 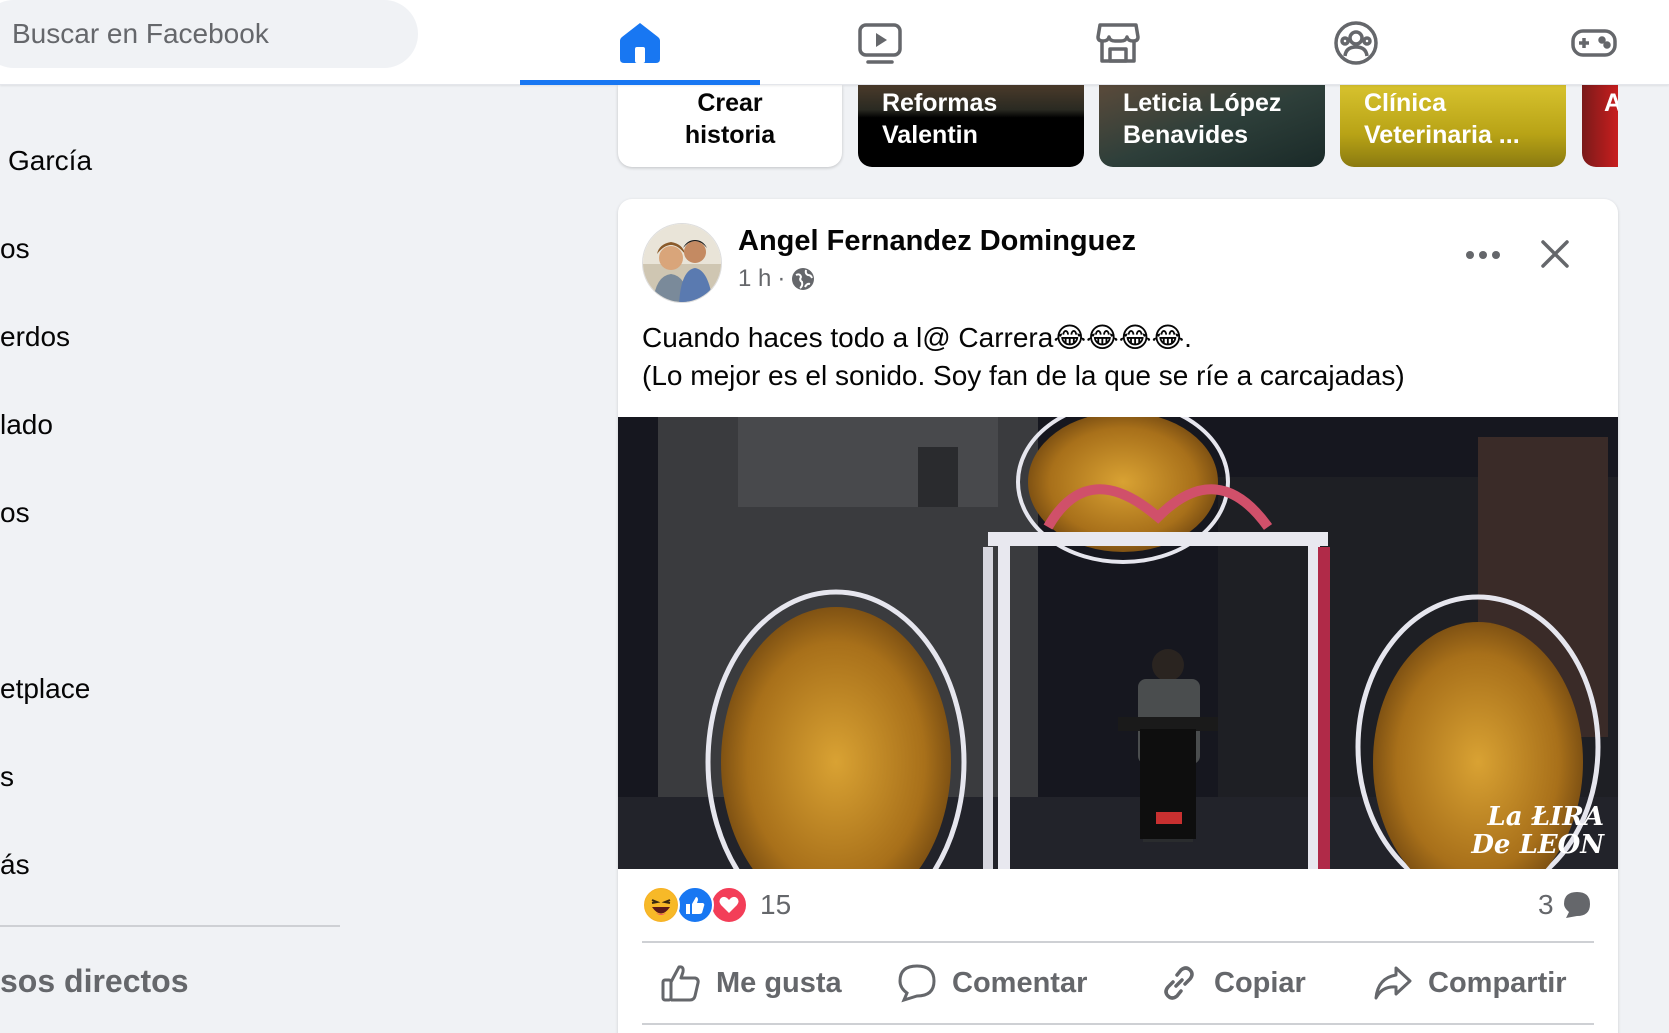 I want to click on story-create: Crear historia, so click(x=730, y=126).